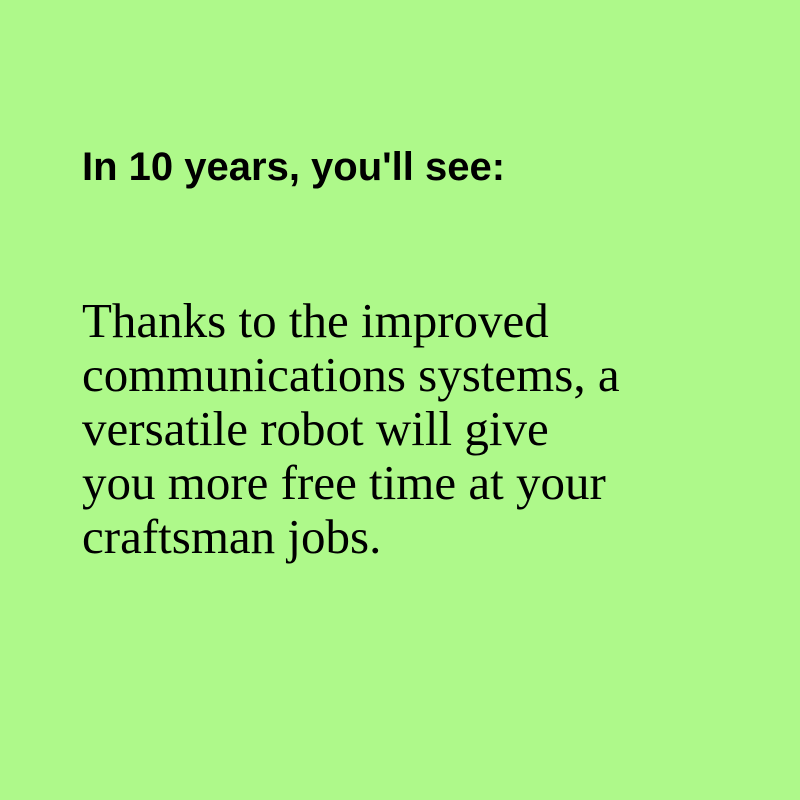 This screenshot has width=800, height=800. Describe the element at coordinates (315, 428) in the screenshot. I see `body-line-3: versatile robot will give` at that location.